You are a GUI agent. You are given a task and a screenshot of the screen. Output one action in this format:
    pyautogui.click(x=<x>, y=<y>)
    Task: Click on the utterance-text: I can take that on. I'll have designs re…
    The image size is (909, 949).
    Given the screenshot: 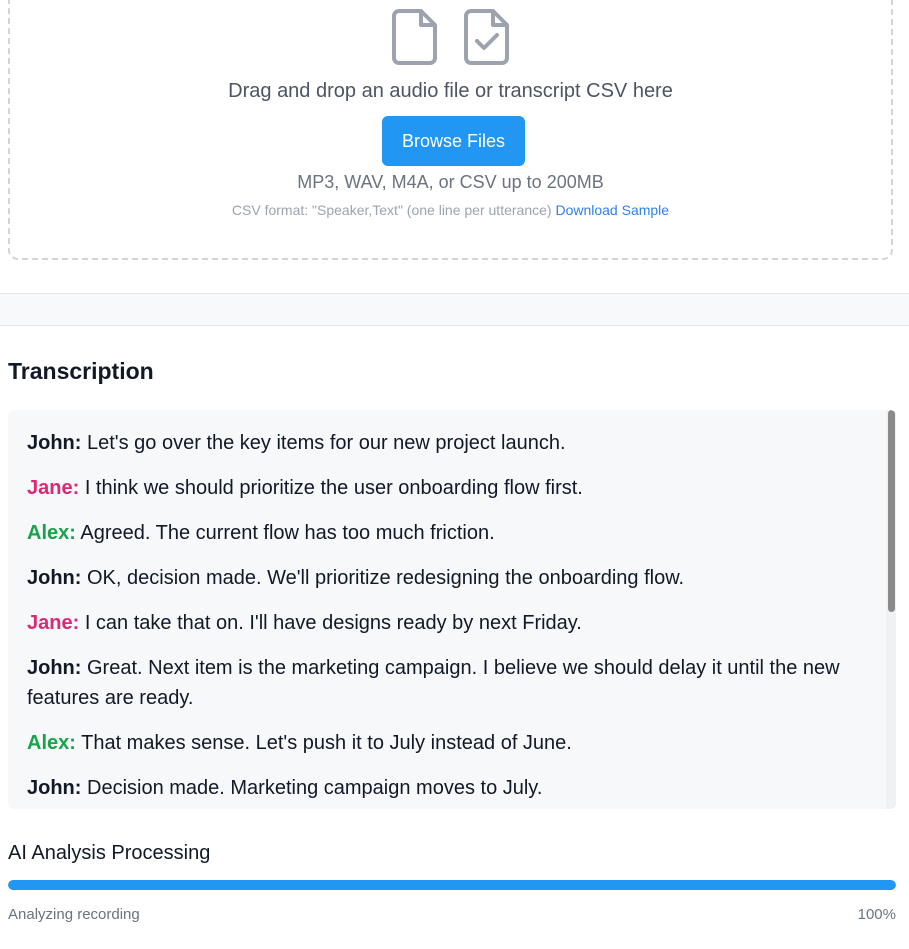 What is the action you would take?
    pyautogui.click(x=333, y=623)
    